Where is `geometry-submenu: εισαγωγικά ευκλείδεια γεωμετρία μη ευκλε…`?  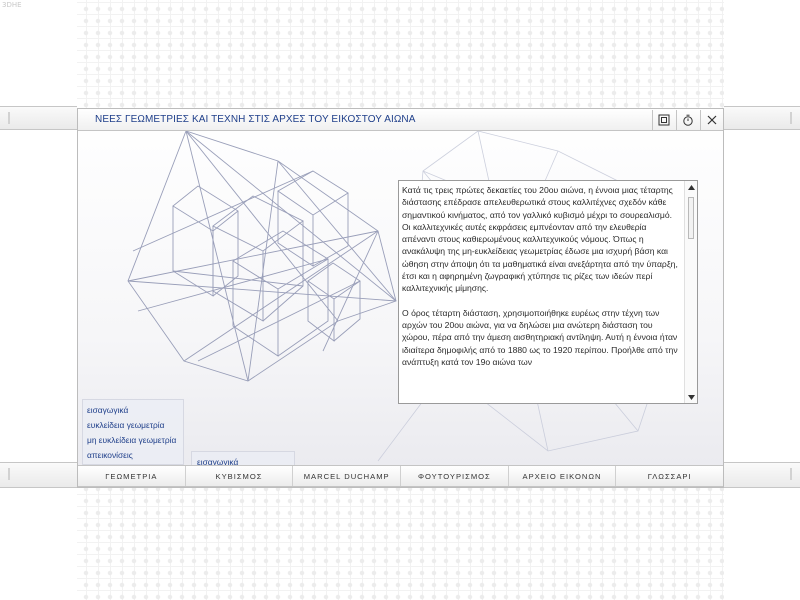 geometry-submenu: εισαγωγικά ευκλείδεια γεωμετρία μη ευκλε… is located at coordinates (133, 432).